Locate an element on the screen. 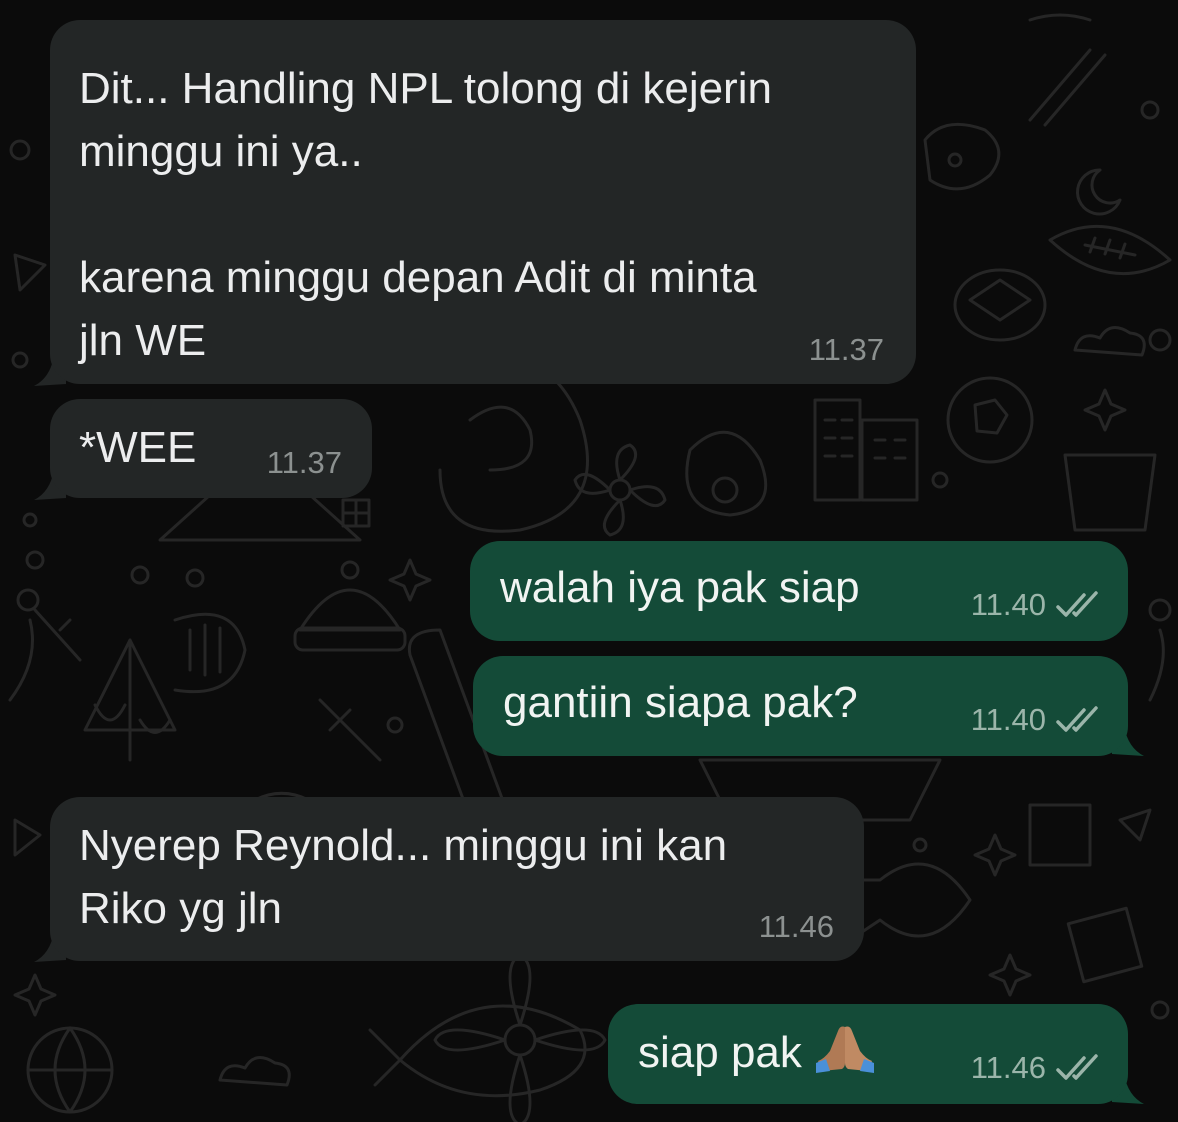 The width and height of the screenshot is (1178, 1122). message-text: *WEE is located at coordinates (138, 447).